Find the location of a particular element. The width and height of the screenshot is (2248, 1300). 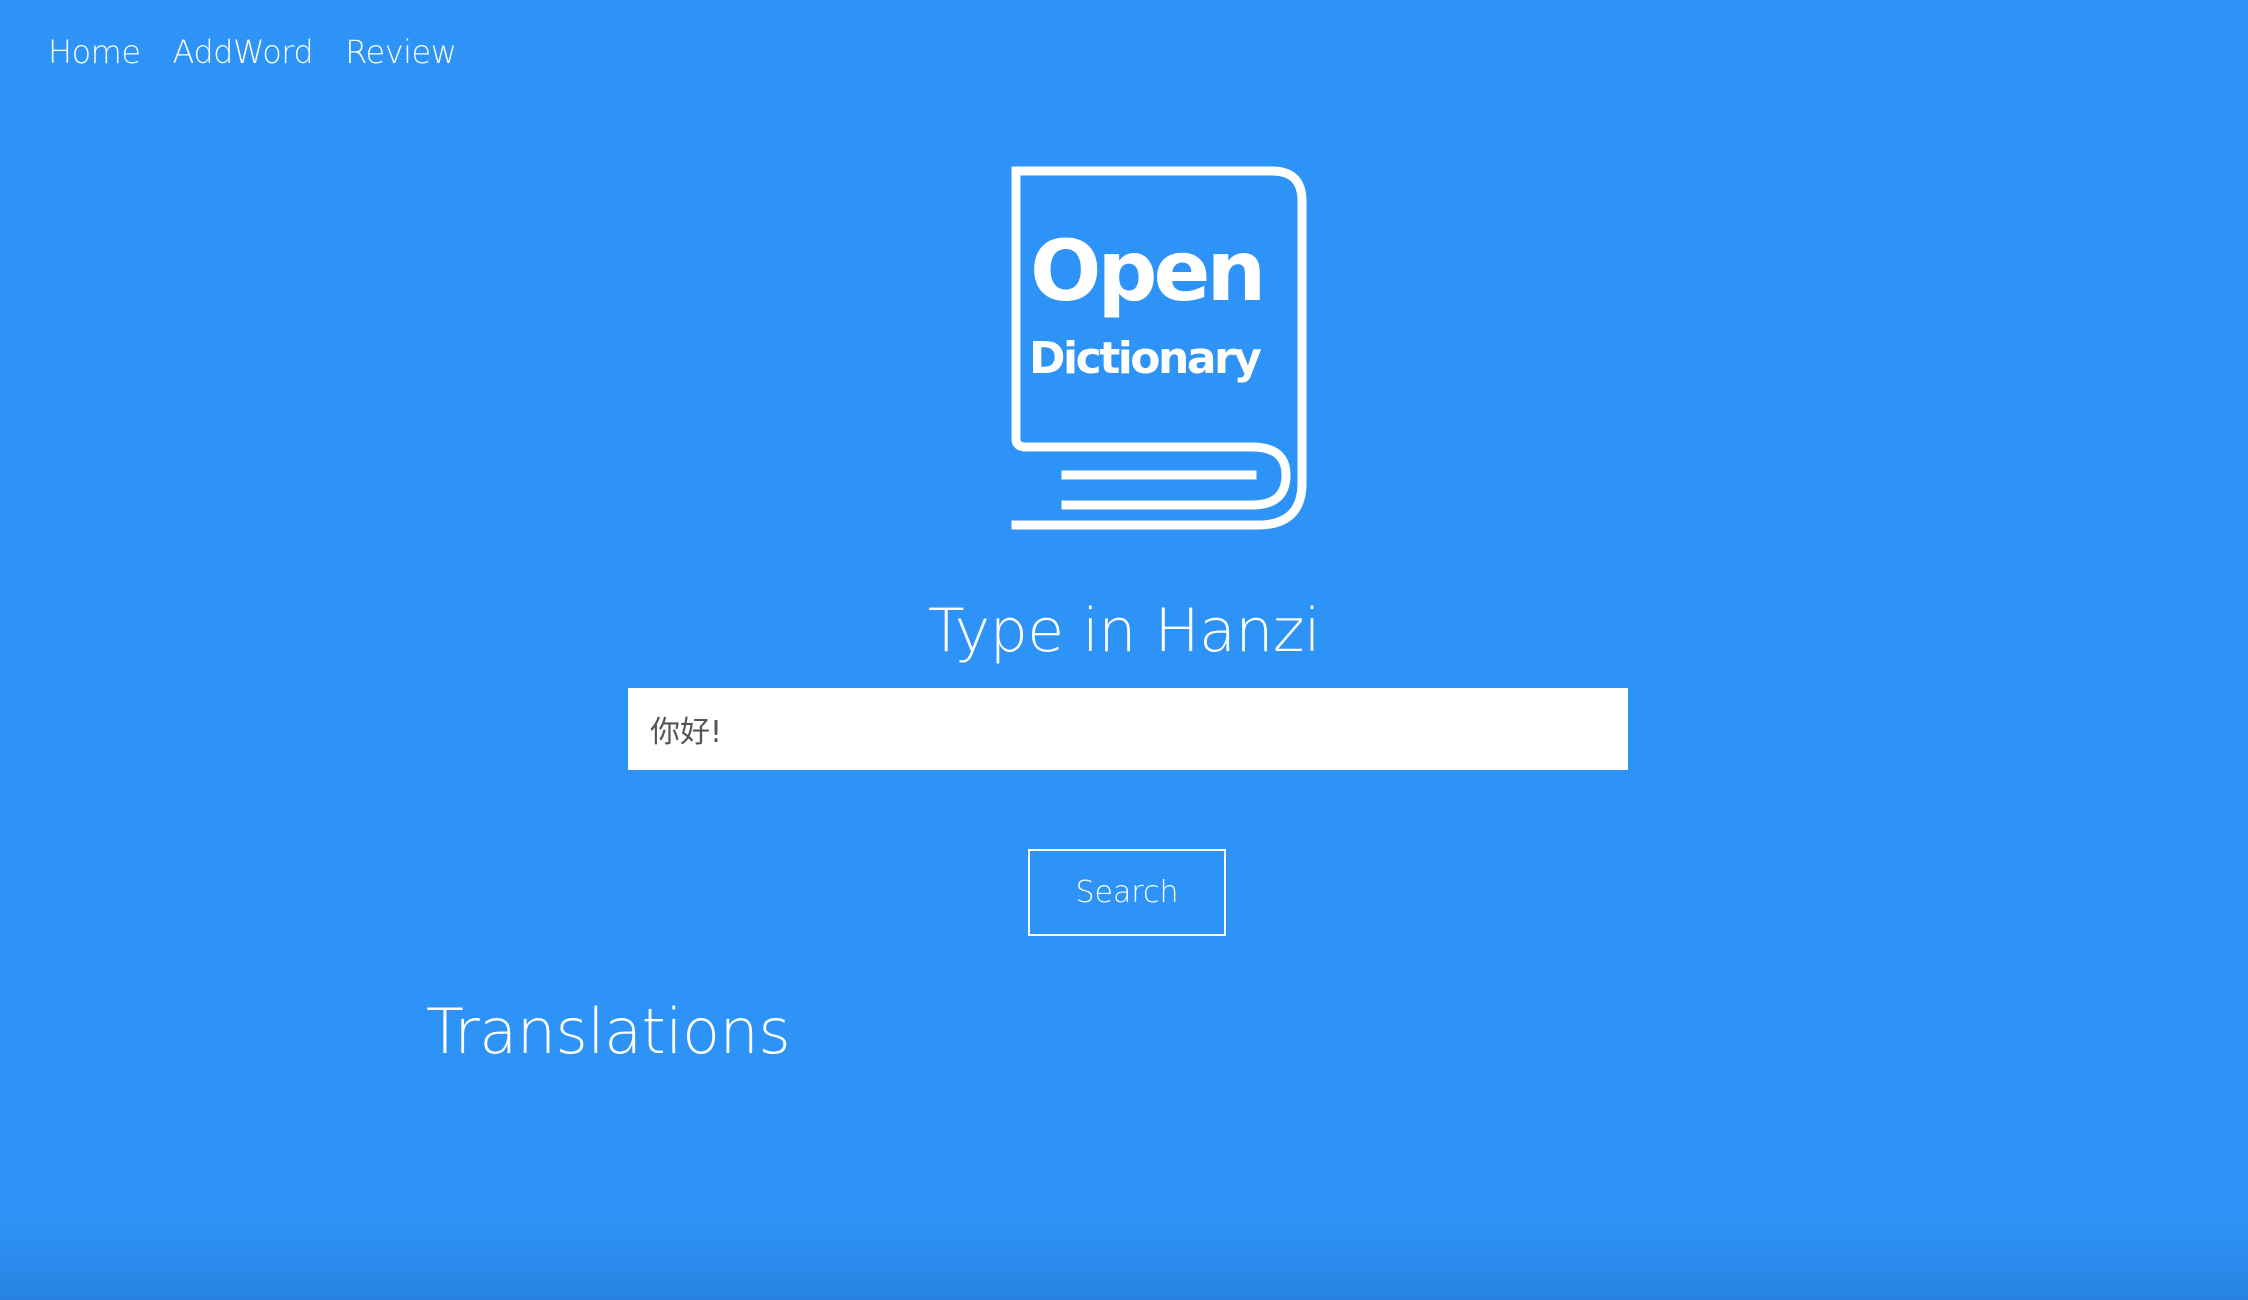

logo-title-dictionary: Dictionary is located at coordinates (1145, 358).